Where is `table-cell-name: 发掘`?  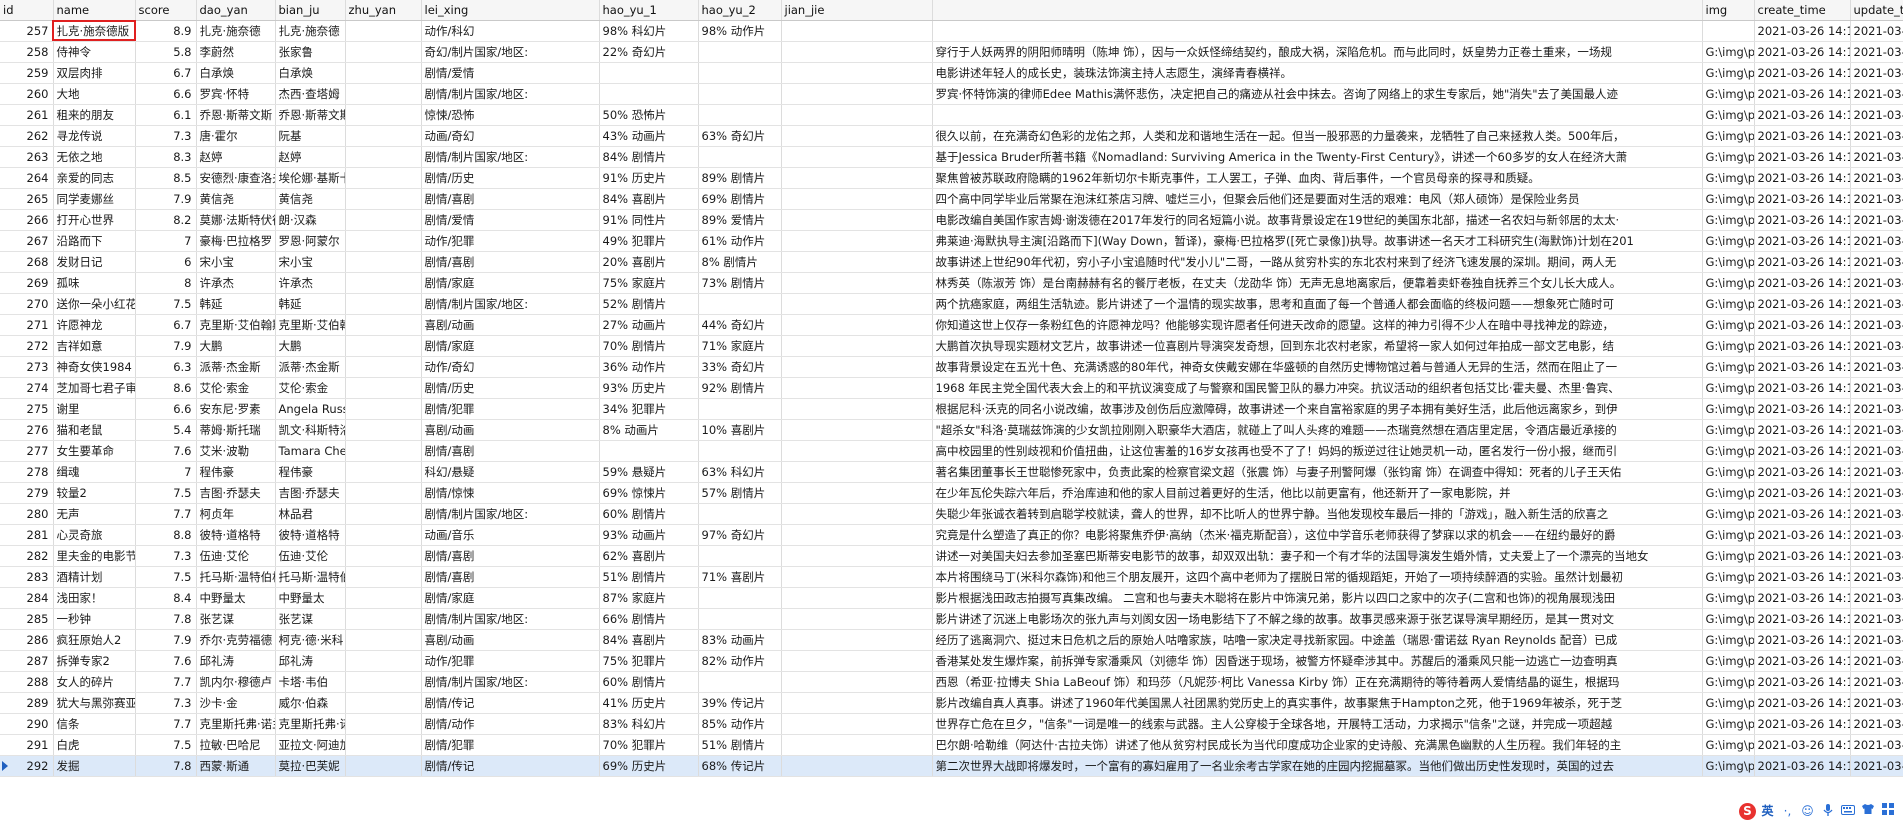
table-cell-name: 发掘 is located at coordinates (94, 766).